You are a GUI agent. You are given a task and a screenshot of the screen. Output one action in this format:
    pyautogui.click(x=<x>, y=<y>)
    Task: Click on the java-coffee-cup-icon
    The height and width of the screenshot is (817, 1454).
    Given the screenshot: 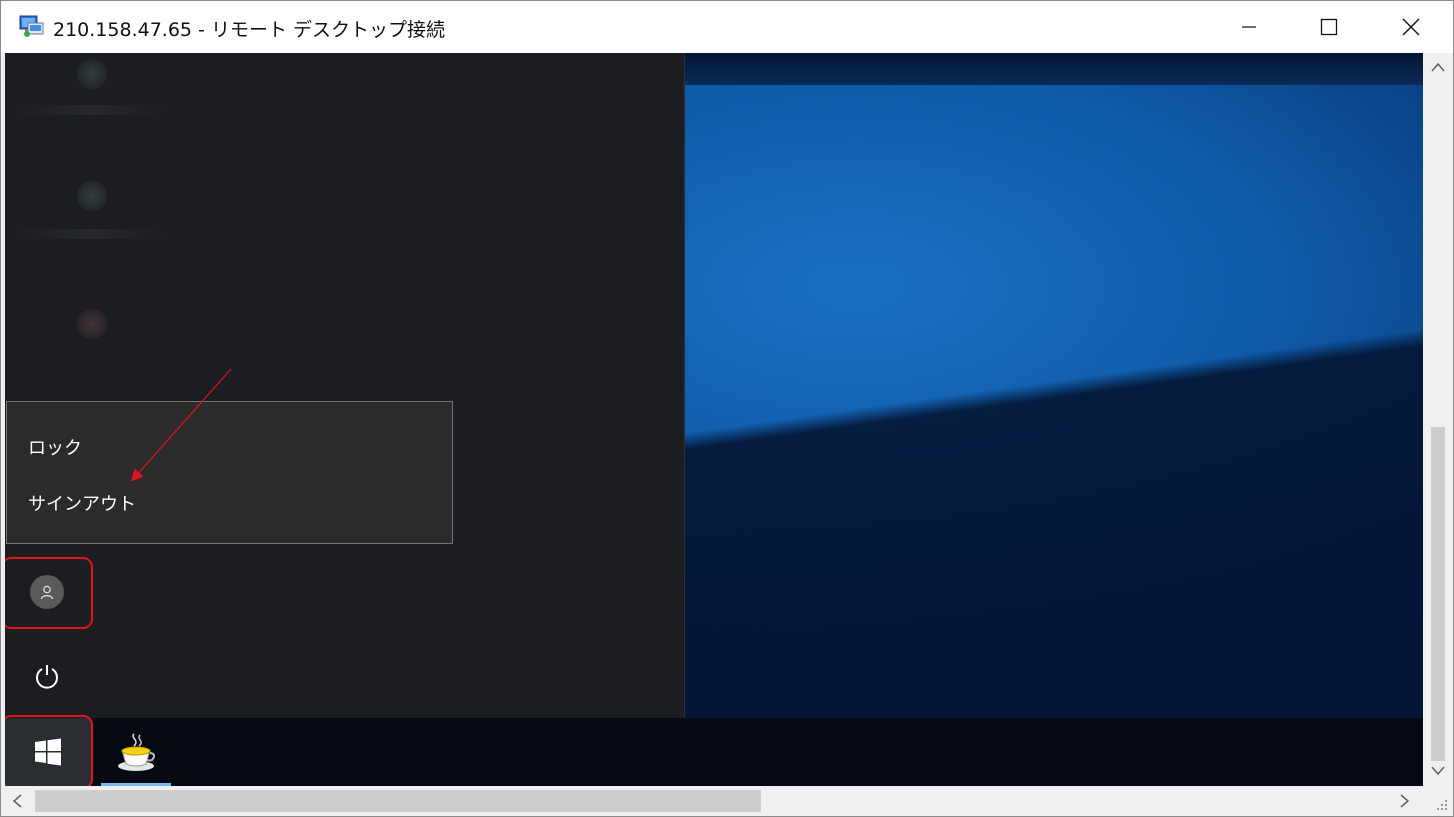 What is the action you would take?
    pyautogui.click(x=137, y=752)
    